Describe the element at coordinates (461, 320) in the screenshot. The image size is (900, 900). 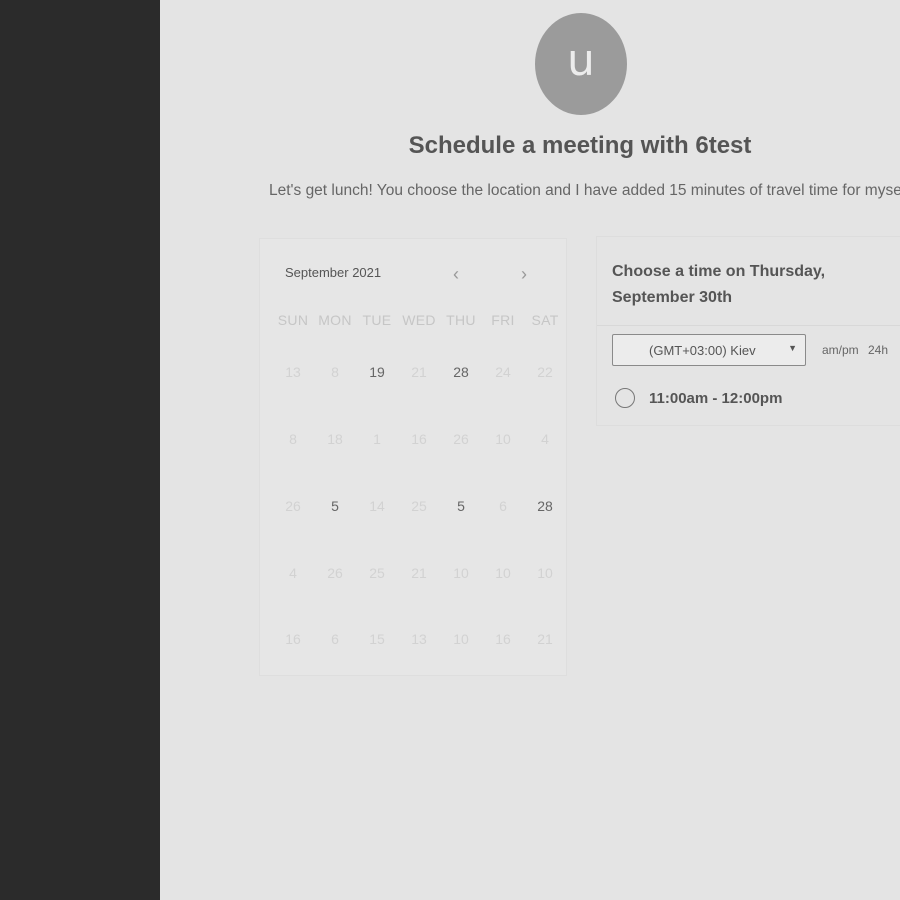
I see `weekday-label: THU` at that location.